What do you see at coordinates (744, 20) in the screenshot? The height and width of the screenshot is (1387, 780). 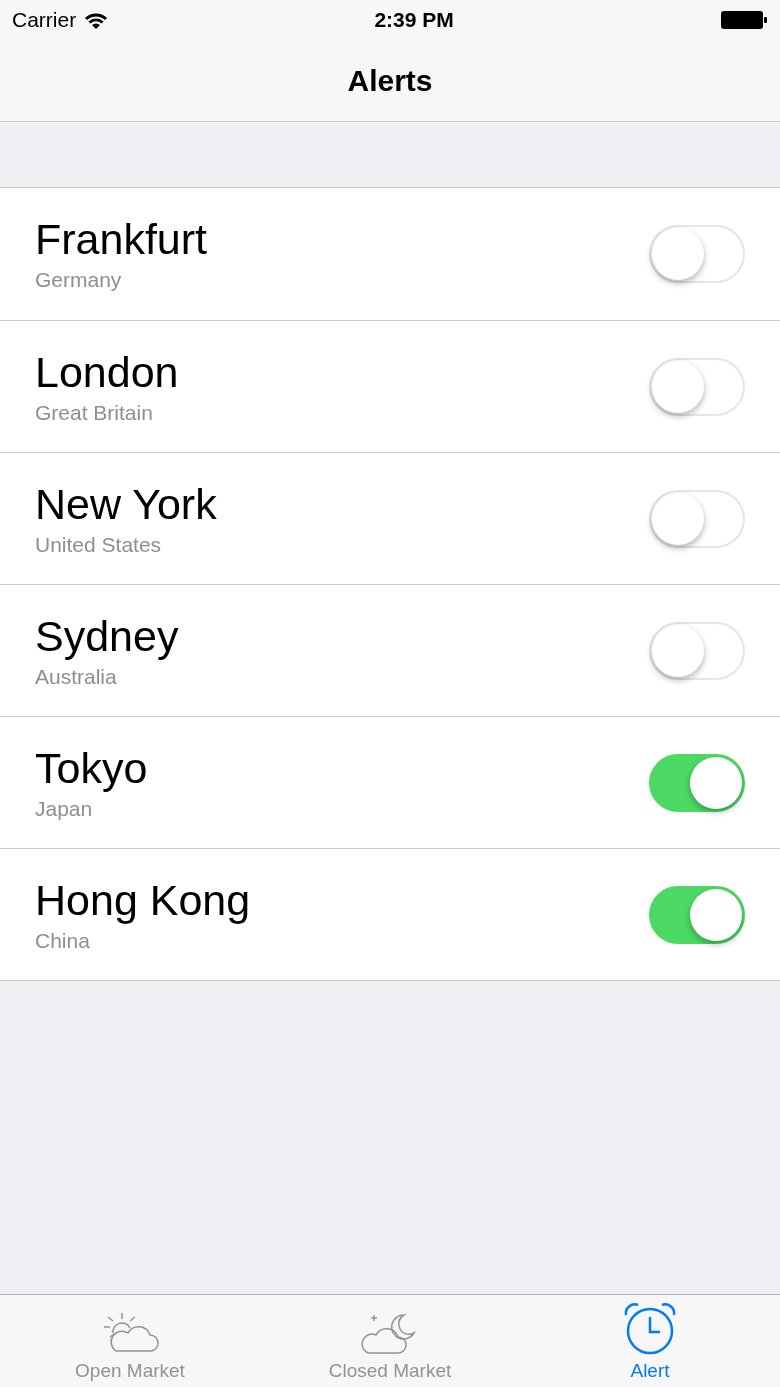 I see `battery-icon` at bounding box center [744, 20].